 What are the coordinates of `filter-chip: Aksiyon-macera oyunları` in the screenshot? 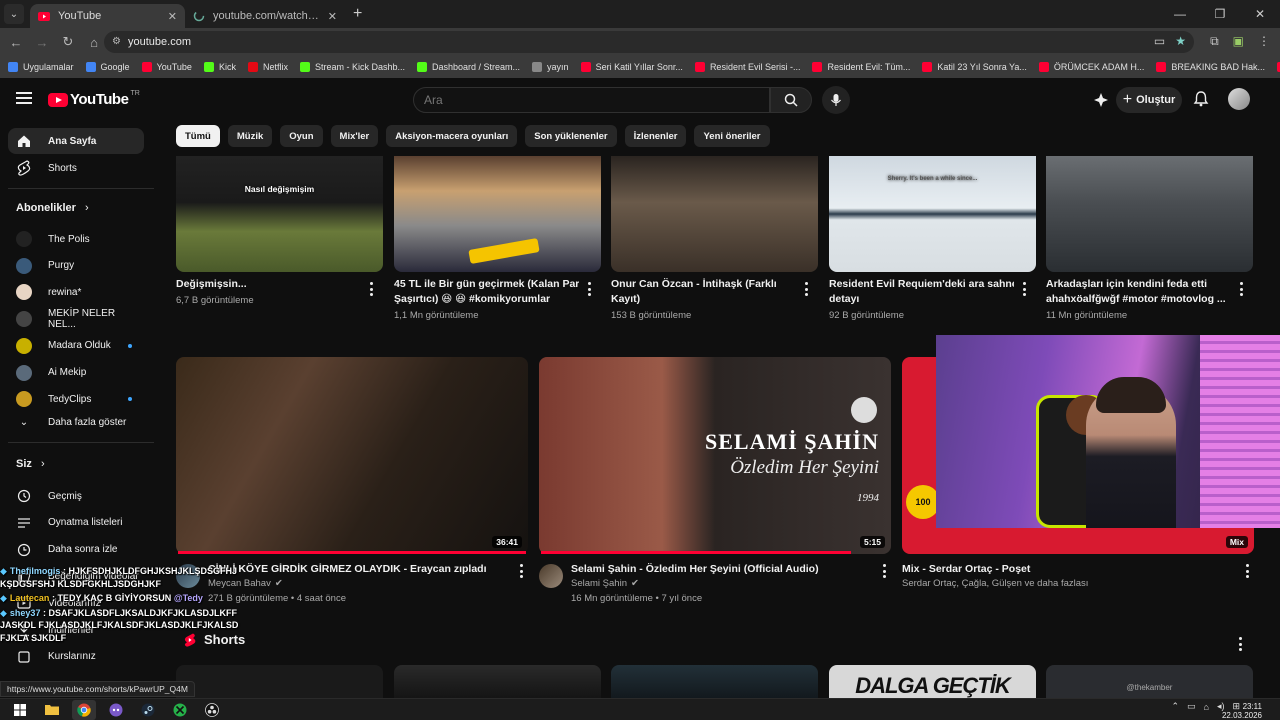 It's located at (452, 136).